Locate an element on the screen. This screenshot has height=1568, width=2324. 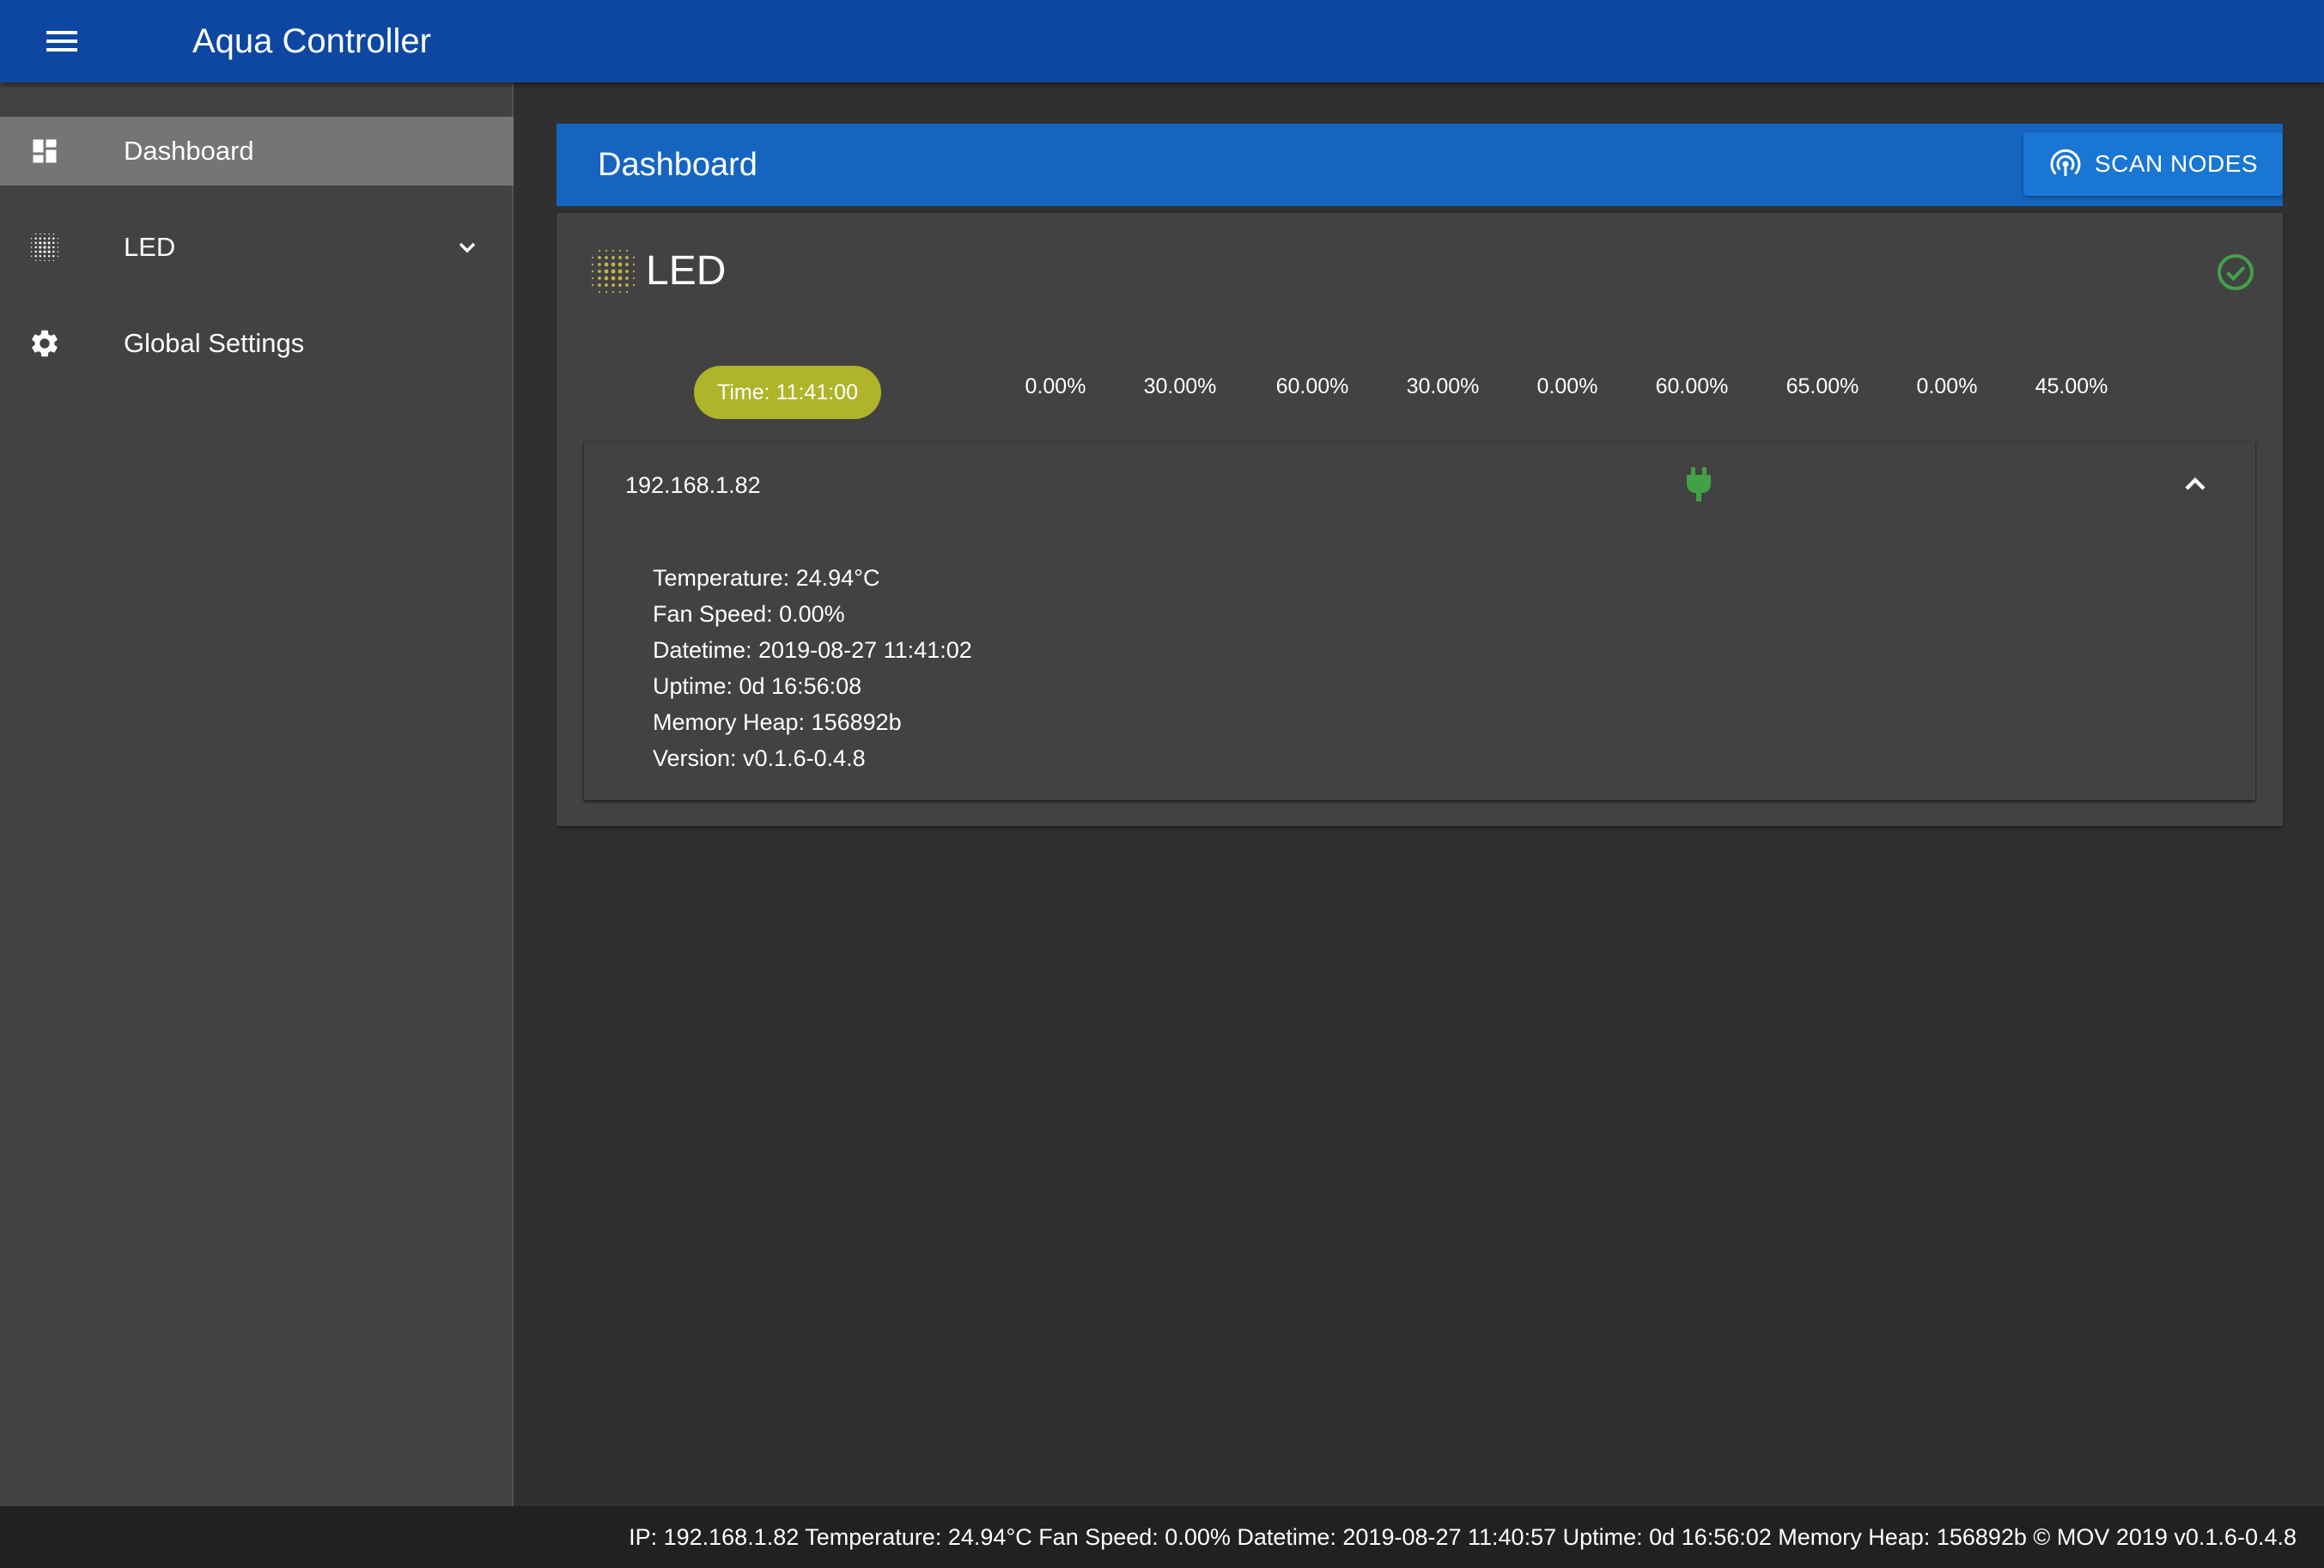
scan-nodes-button: SCAN NODES is located at coordinates (2153, 164).